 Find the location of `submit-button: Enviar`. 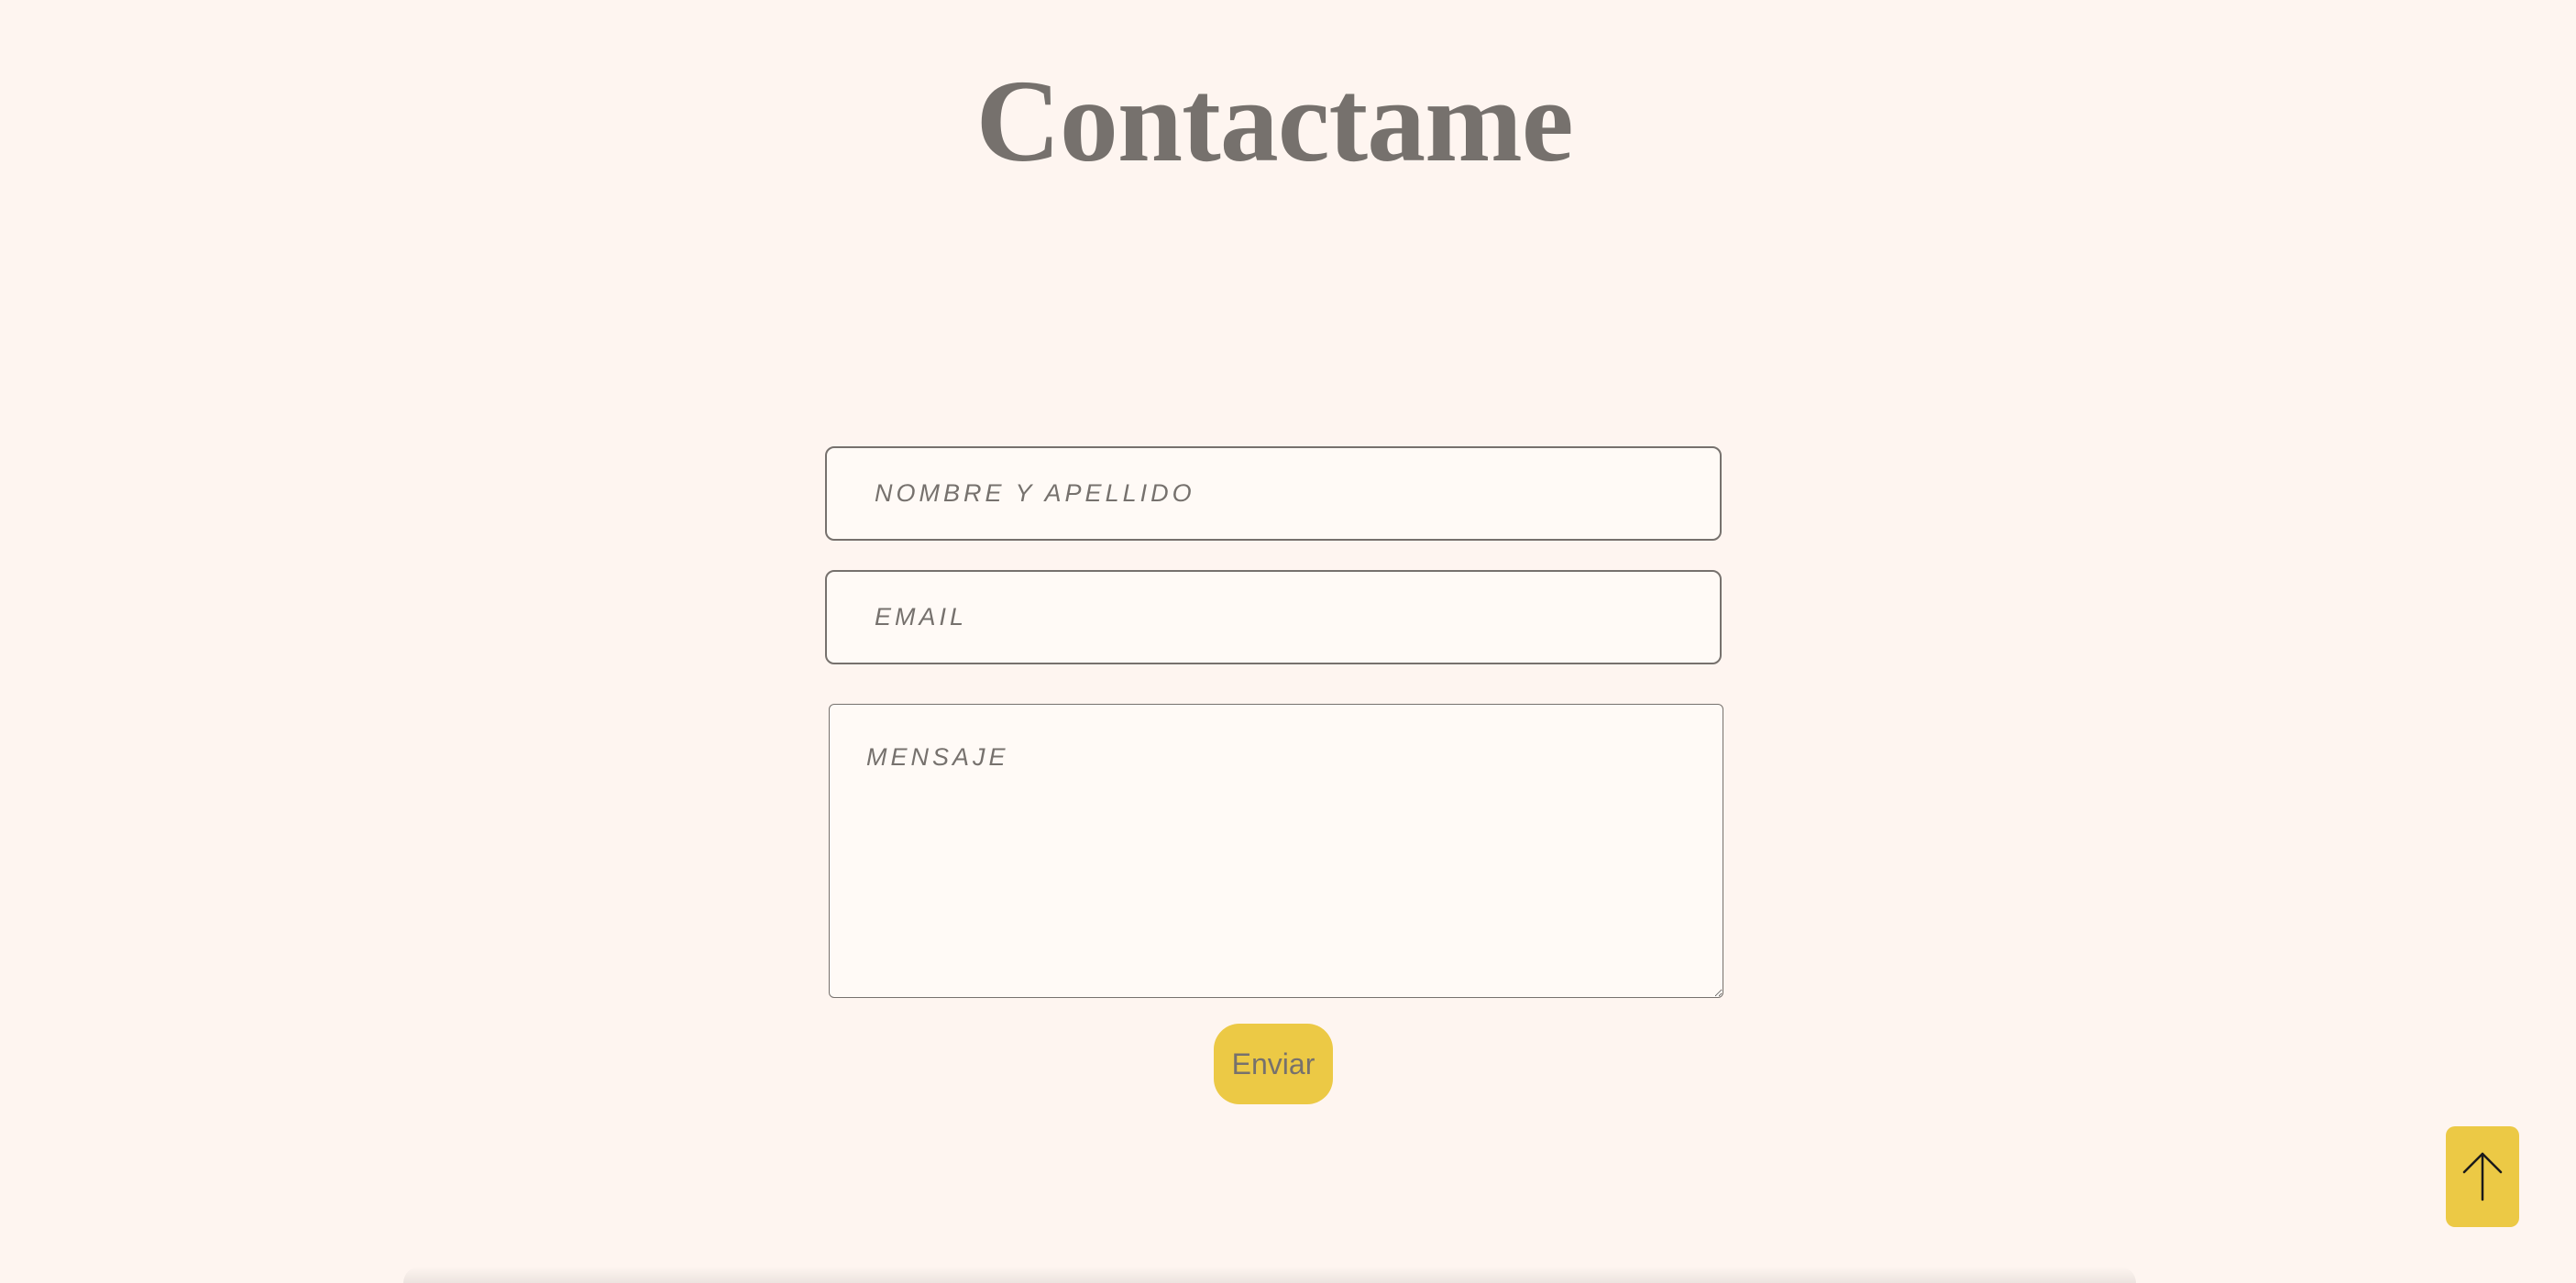

submit-button: Enviar is located at coordinates (1273, 1064).